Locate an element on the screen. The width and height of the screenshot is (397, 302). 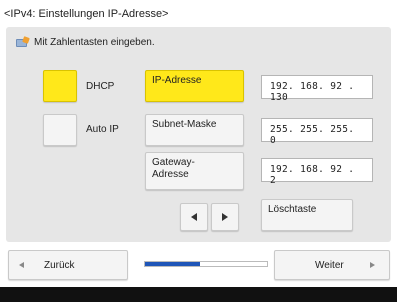
dhcp-label: DHCP is located at coordinates (100, 86).